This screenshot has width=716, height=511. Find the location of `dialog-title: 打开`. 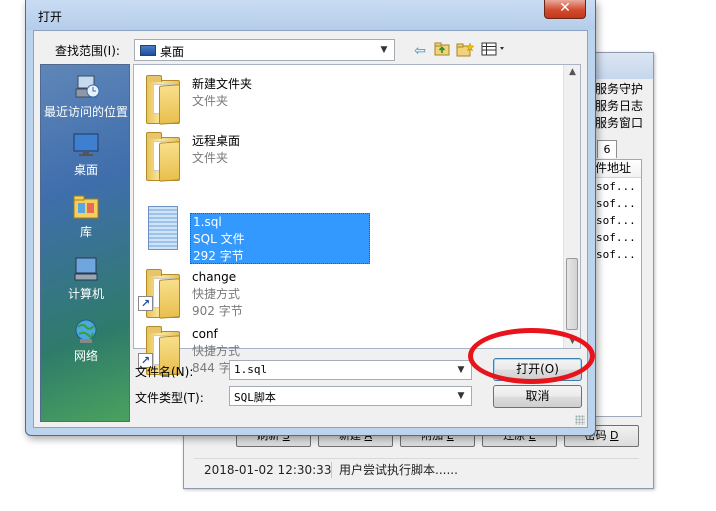

dialog-title: 打开 is located at coordinates (50, 17).